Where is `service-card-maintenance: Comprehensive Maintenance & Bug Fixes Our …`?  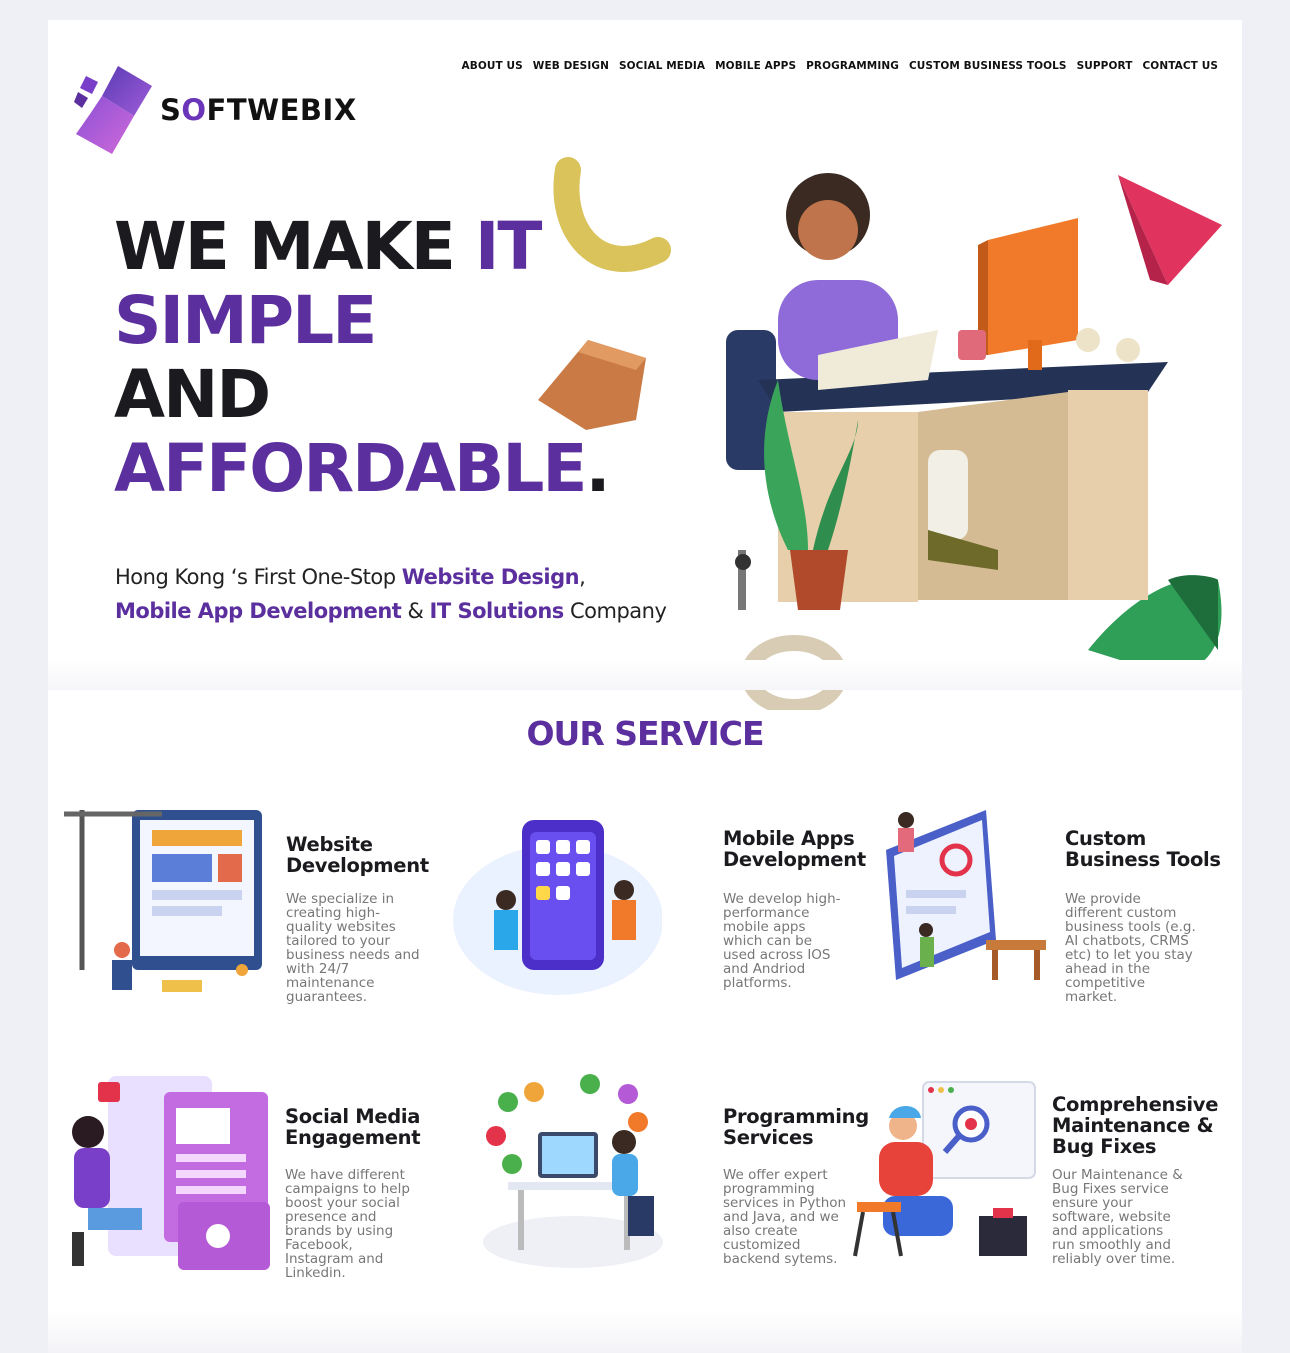
service-card-maintenance: Comprehensive Maintenance & Bug Fixes Our … is located at coordinates (1047, 1187).